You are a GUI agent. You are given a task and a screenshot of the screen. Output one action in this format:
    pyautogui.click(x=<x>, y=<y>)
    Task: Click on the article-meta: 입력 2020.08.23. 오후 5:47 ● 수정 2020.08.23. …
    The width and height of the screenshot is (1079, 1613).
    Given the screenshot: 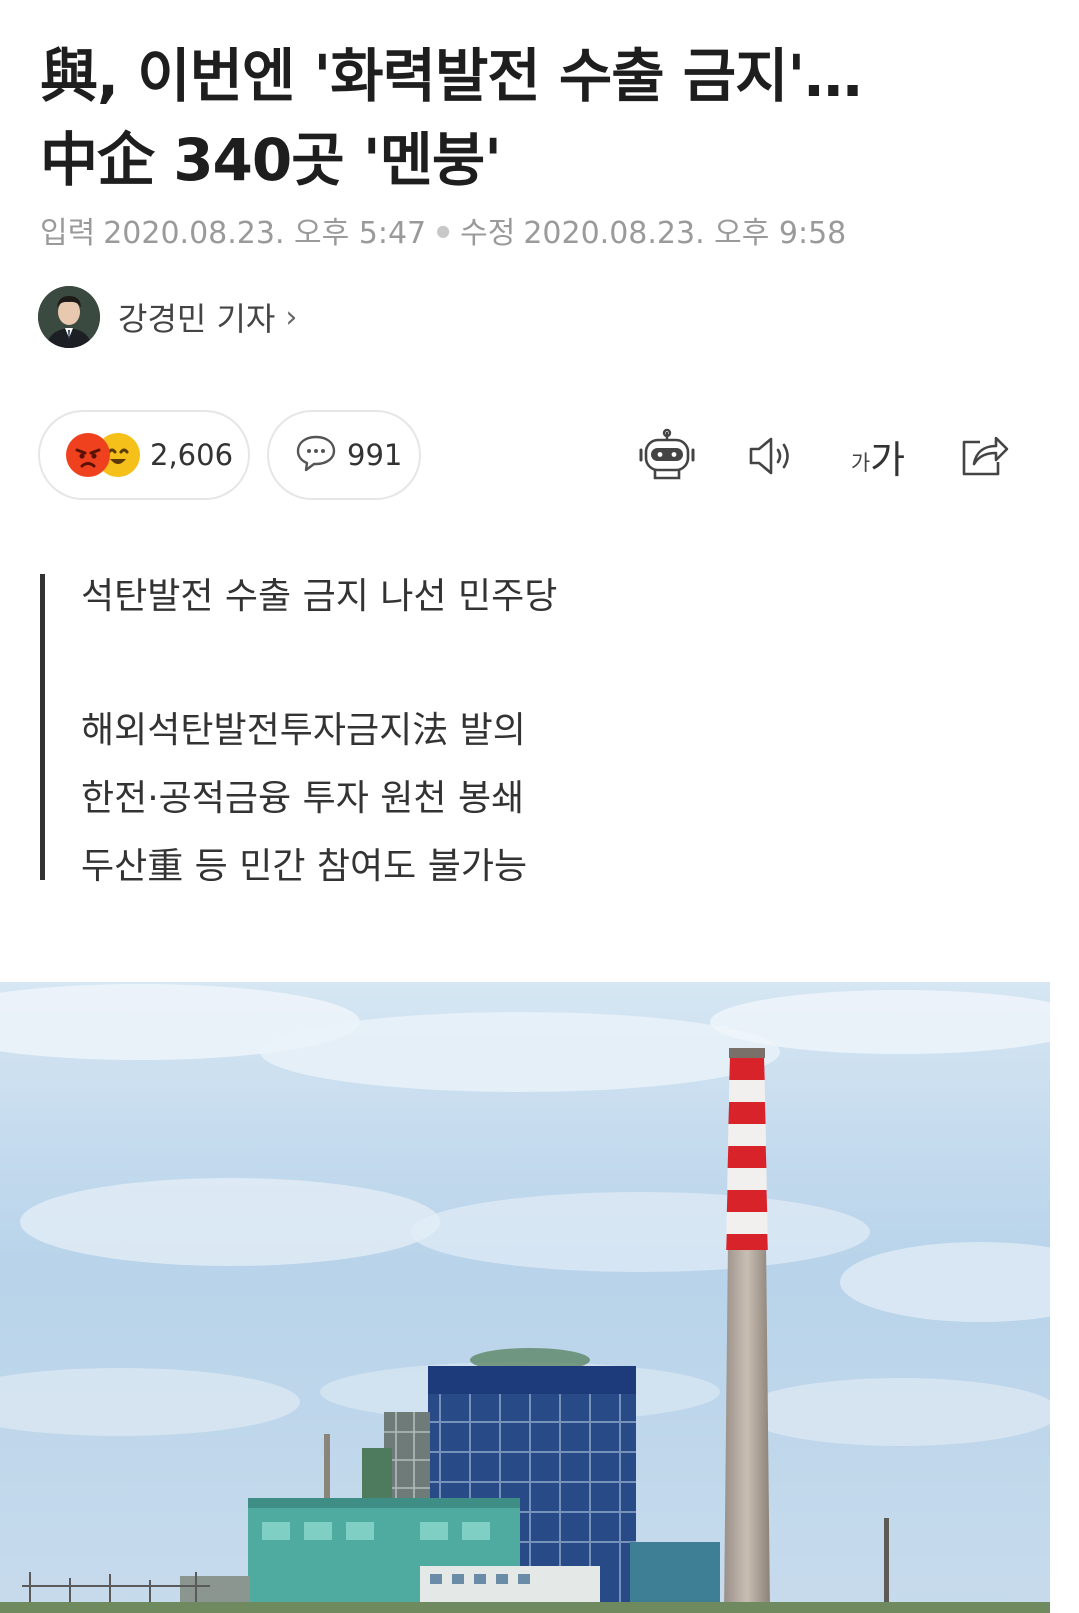 What is the action you would take?
    pyautogui.click(x=443, y=230)
    